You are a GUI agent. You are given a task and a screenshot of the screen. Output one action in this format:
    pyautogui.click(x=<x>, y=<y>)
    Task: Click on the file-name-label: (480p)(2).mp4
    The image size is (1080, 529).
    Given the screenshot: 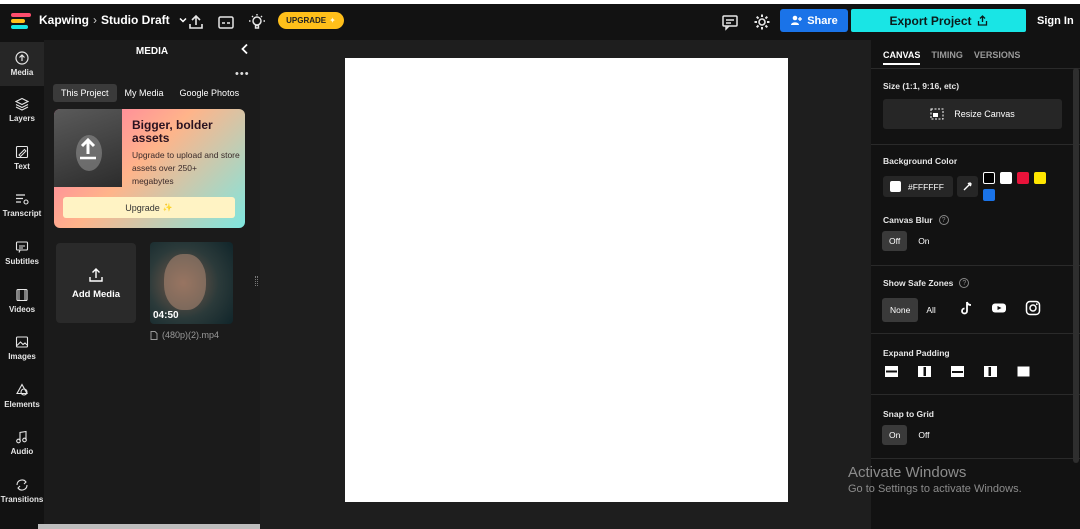 What is the action you would take?
    pyautogui.click(x=191, y=335)
    